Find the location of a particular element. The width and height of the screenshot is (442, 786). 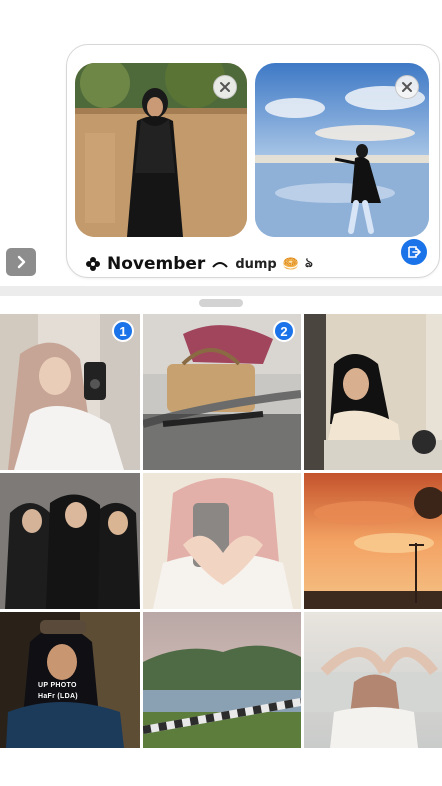

photo-beach-heart-hands is located at coordinates (373, 680).